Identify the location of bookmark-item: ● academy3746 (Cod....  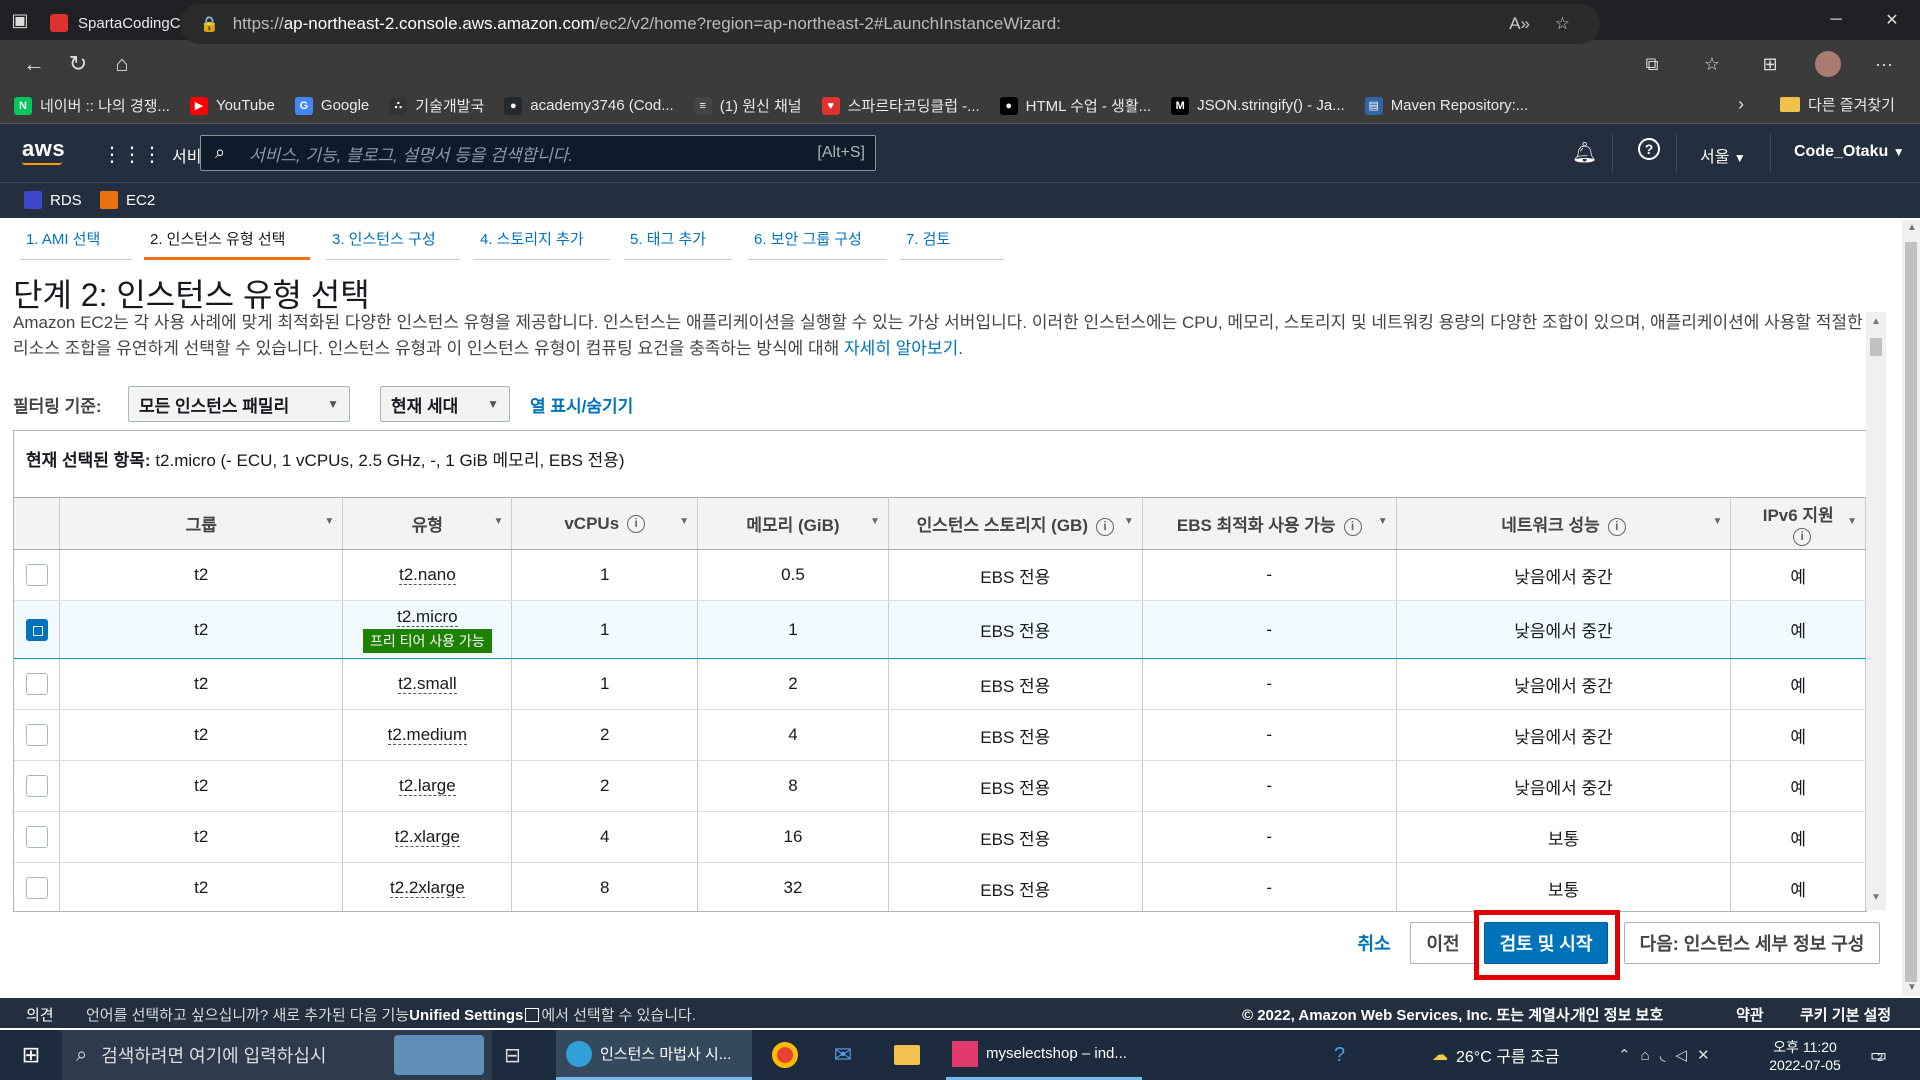
(589, 105).